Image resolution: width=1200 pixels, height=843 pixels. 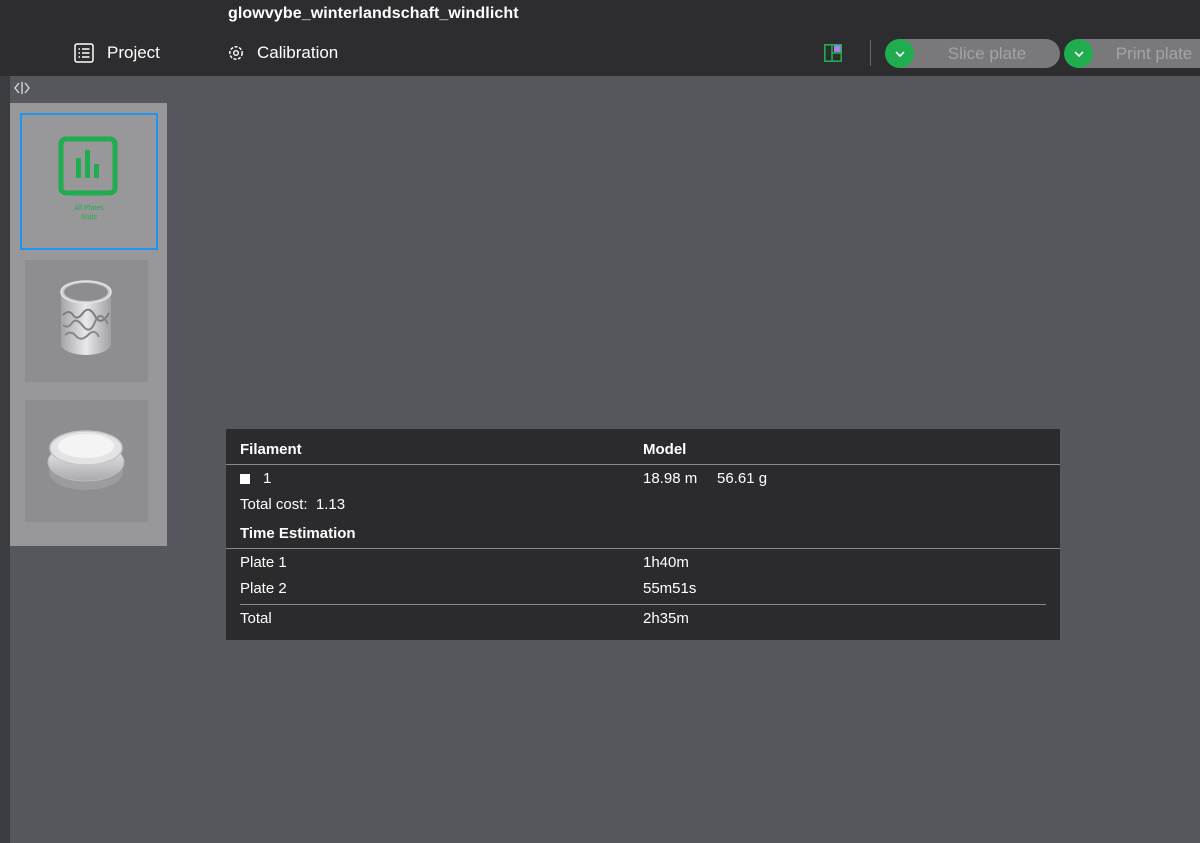 I want to click on filament-id: 1, so click(x=267, y=478).